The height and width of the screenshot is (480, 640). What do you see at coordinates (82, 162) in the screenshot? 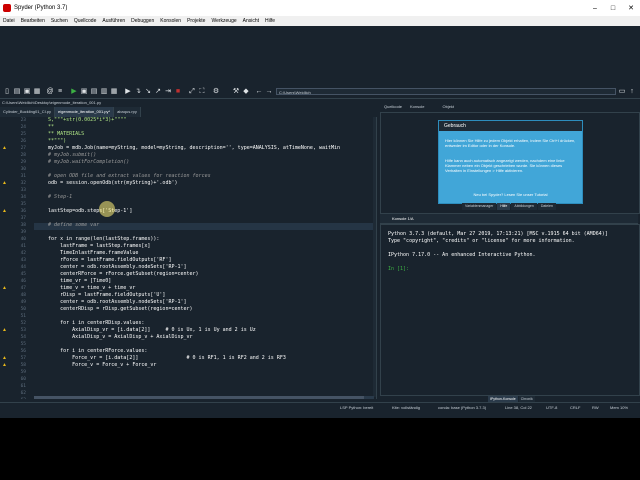
I see `code-line: # myJob.waitForCompletion()` at bounding box center [82, 162].